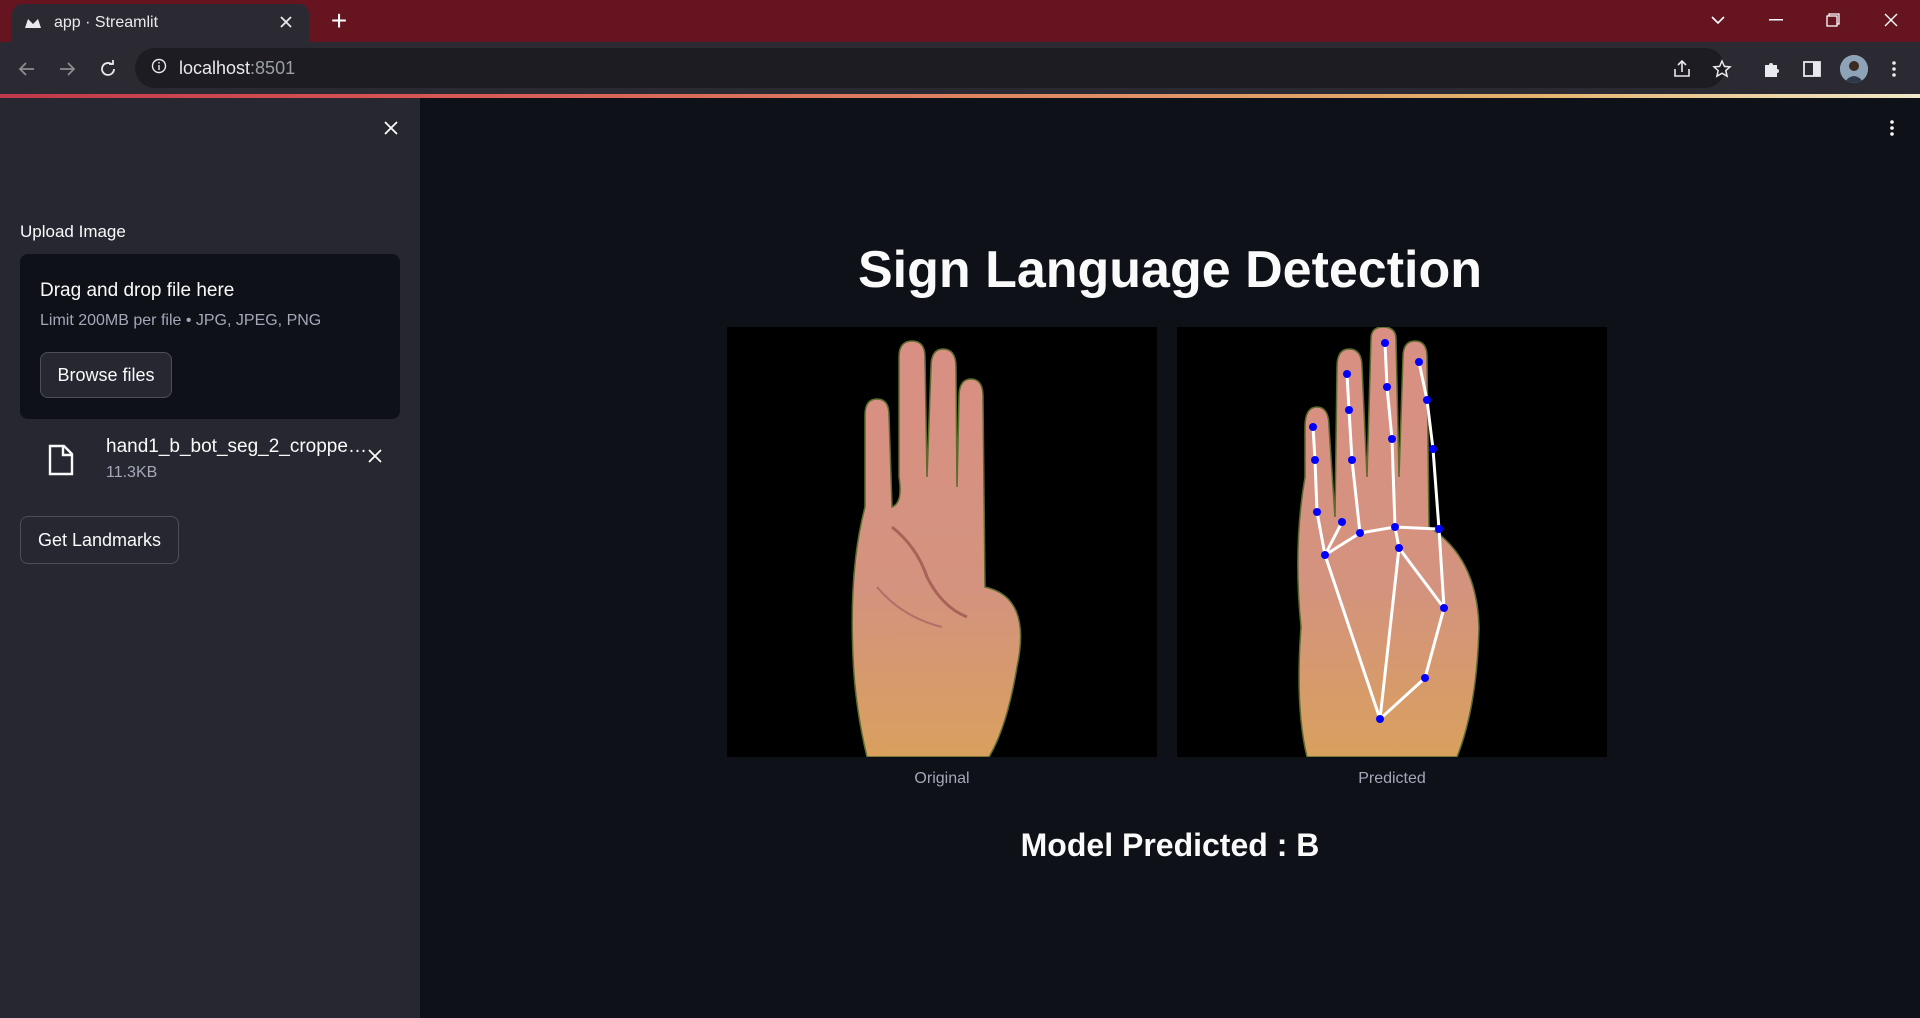 The image size is (1920, 1018). Describe the element at coordinates (210, 464) in the screenshot. I see `uploaded-file: hand1_b_bot_seg_2_cropped.jpeg 11.3KB` at that location.